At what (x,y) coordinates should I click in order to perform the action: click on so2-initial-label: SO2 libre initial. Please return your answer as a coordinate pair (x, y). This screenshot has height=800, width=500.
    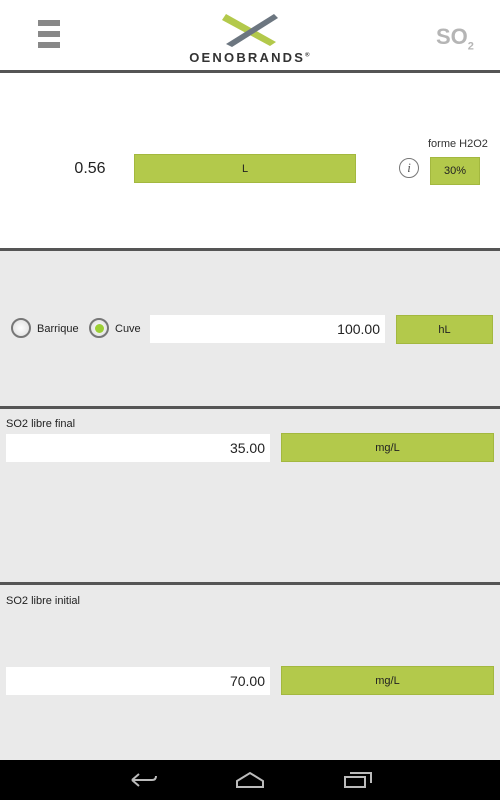
    Looking at the image, I should click on (43, 601).